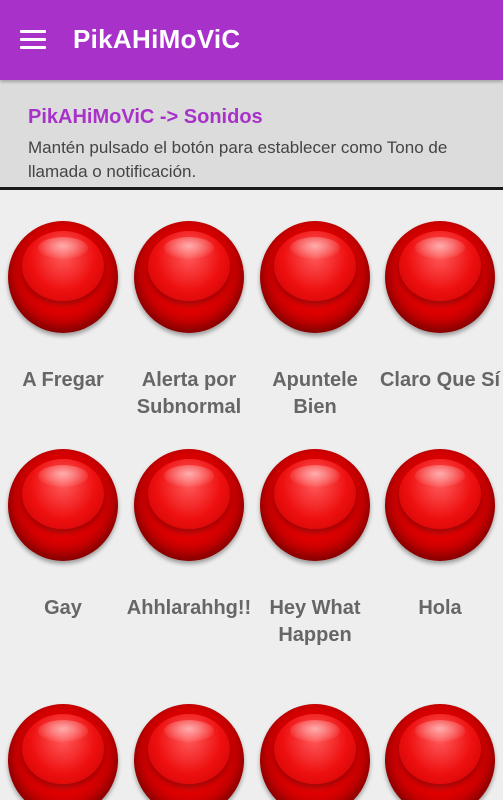 The height and width of the screenshot is (800, 503). I want to click on sound-cell: Alerta por Subnormal, so click(189, 313).